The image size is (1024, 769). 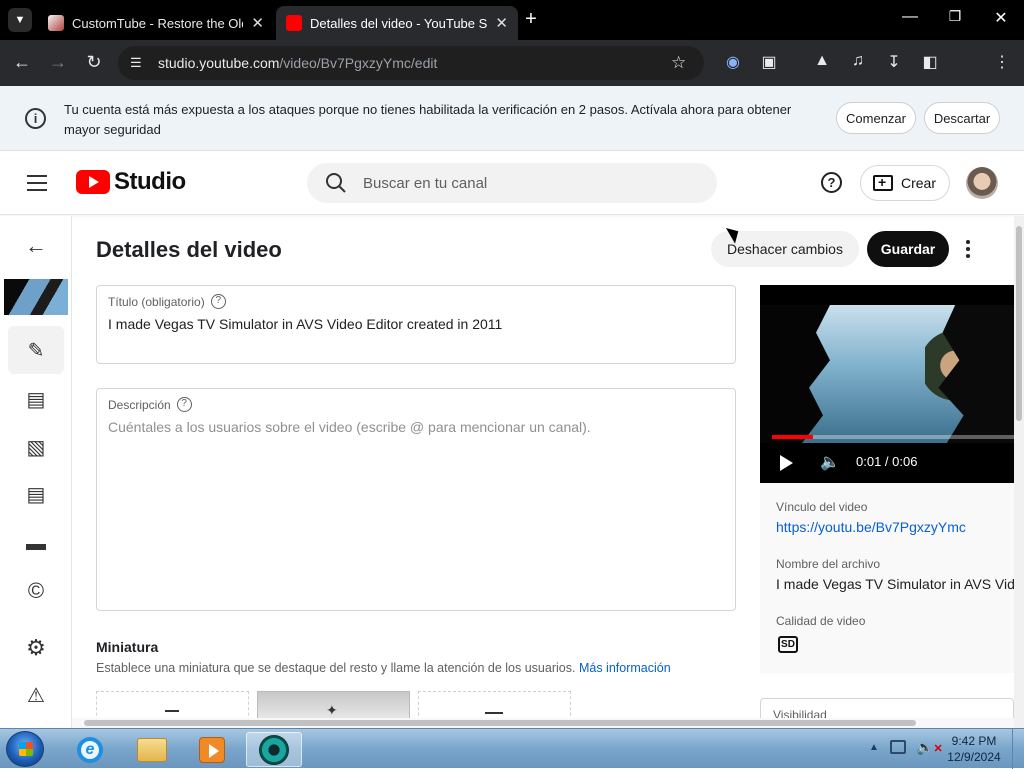 What do you see at coordinates (36, 447) in the screenshot?
I see `editor-icon: ▧` at bounding box center [36, 447].